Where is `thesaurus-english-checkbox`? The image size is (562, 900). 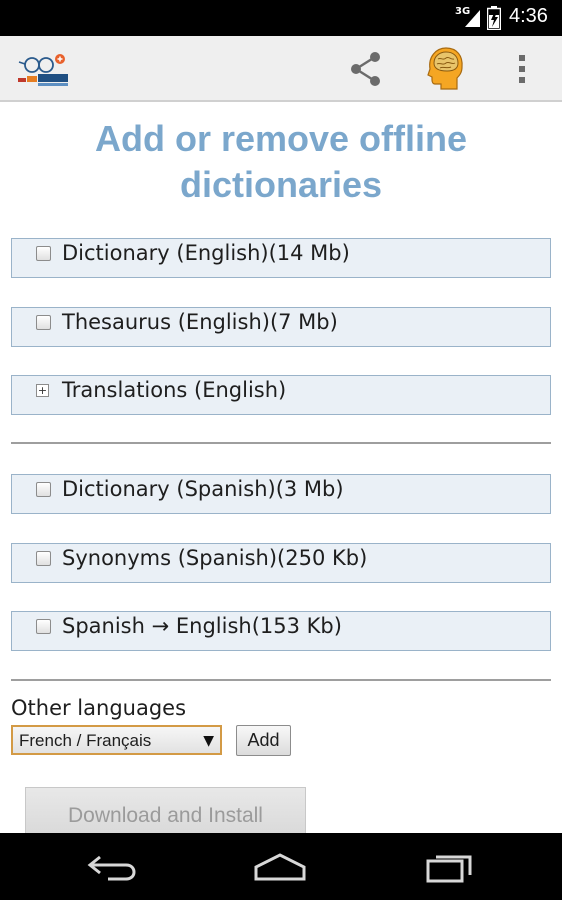
thesaurus-english-checkbox is located at coordinates (43, 322).